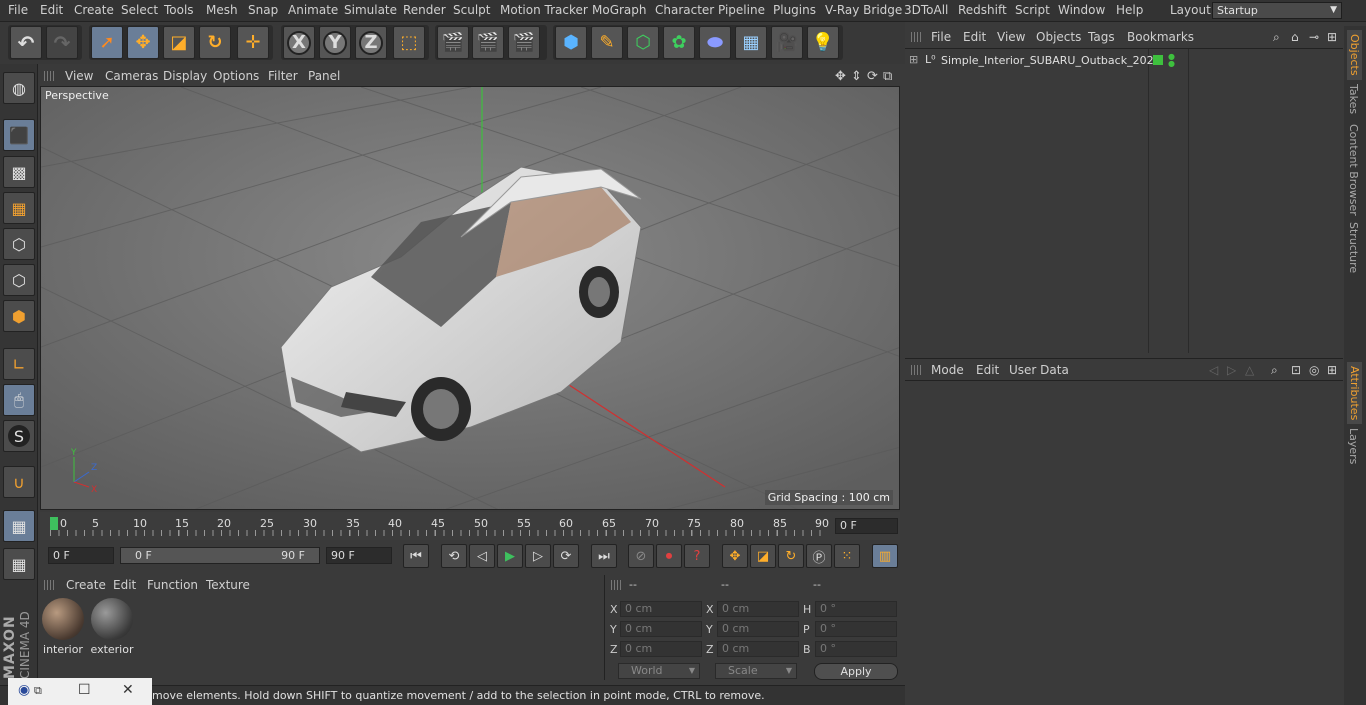 The width and height of the screenshot is (1366, 705). What do you see at coordinates (19, 564) in the screenshot?
I see `planar-workplane-button: ▦` at bounding box center [19, 564].